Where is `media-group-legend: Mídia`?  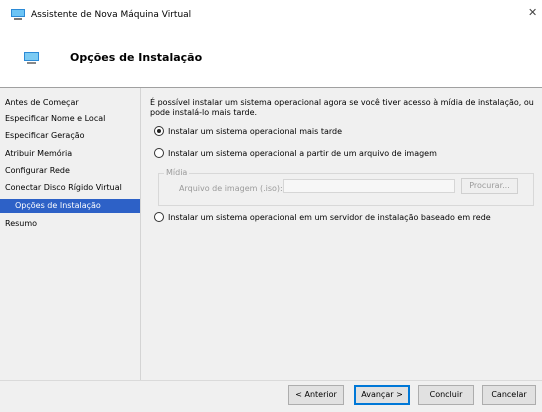 media-group-legend: Mídia is located at coordinates (177, 173).